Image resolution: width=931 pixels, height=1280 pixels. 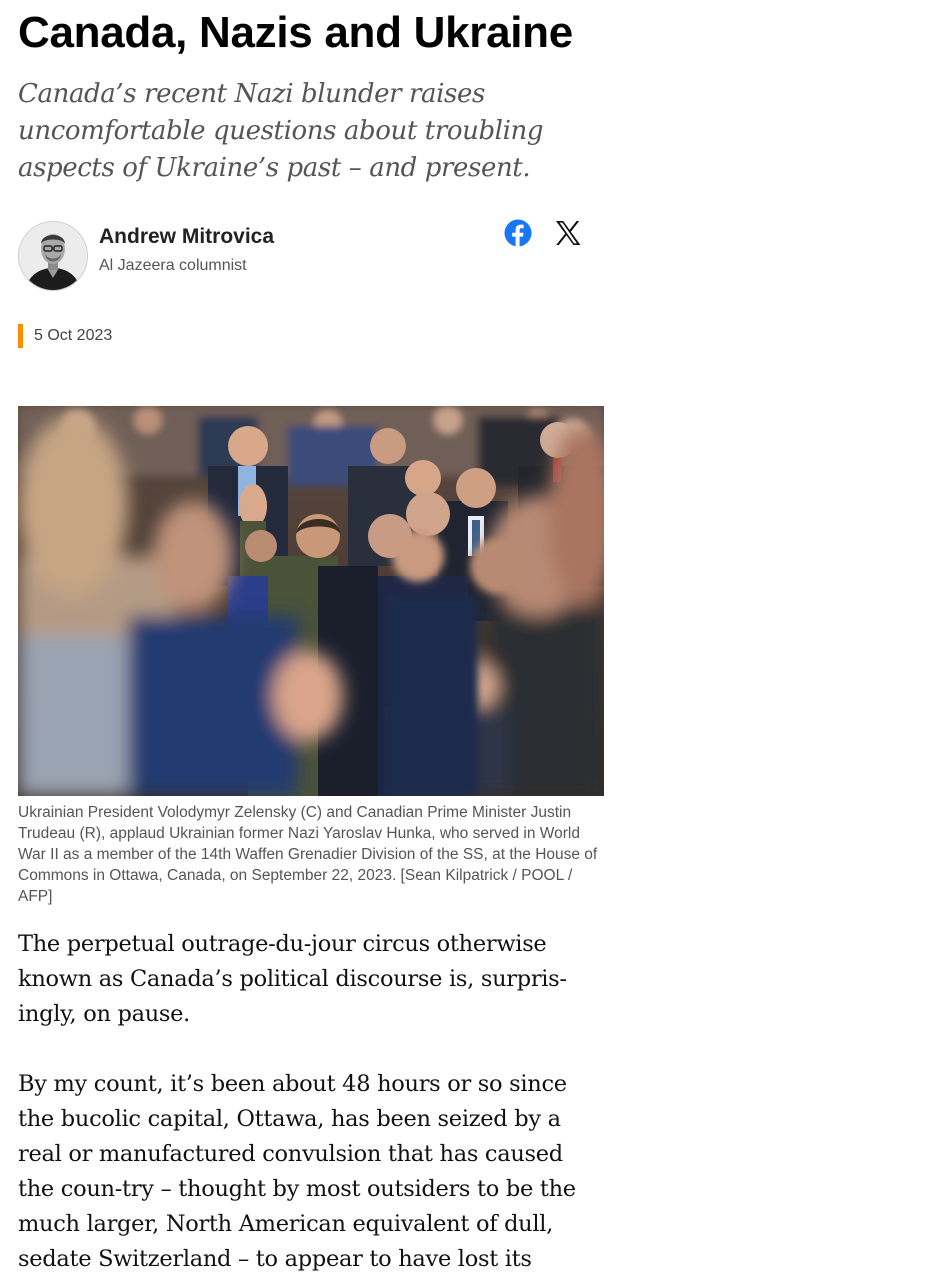 I want to click on date-accent-bar, so click(x=20, y=336).